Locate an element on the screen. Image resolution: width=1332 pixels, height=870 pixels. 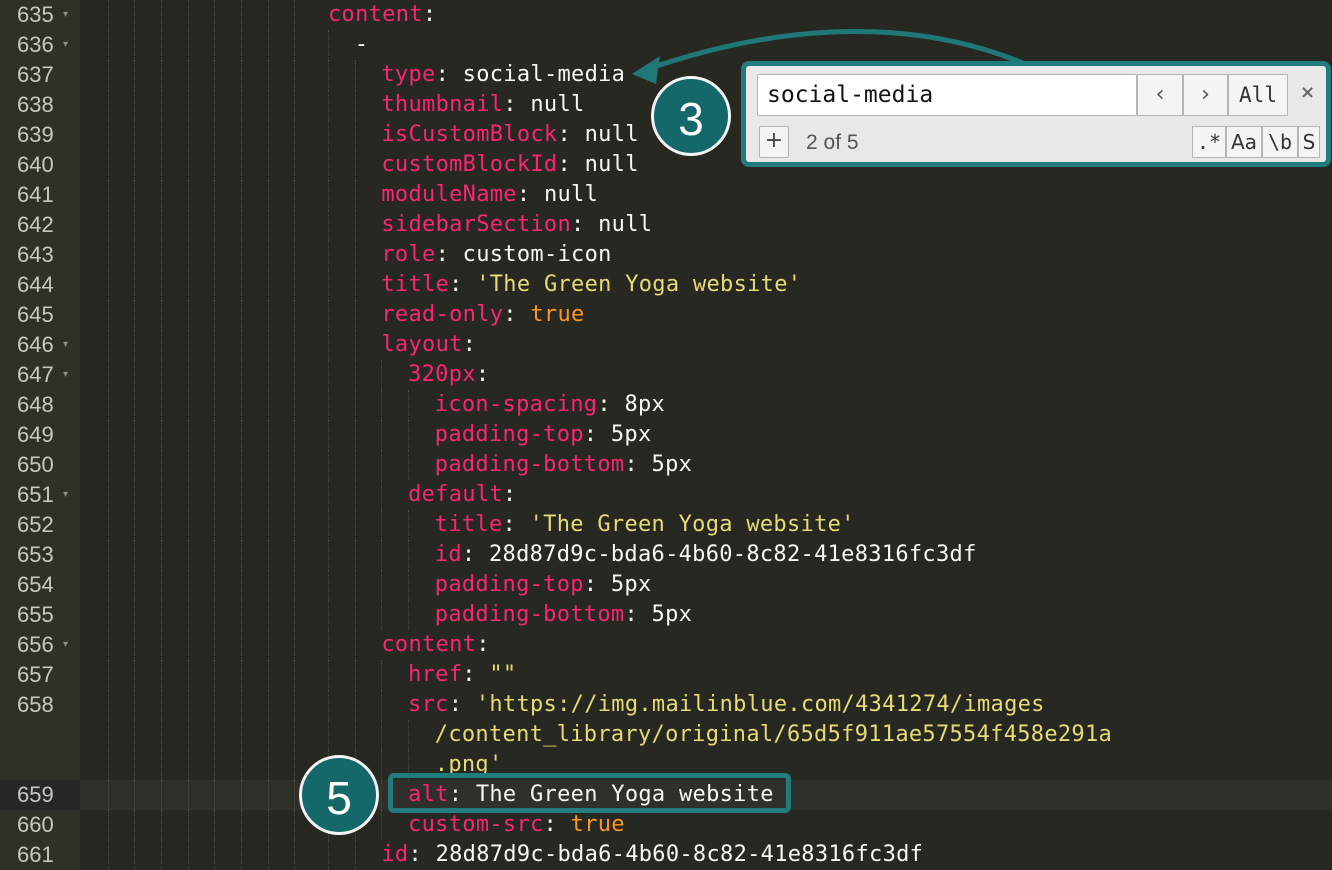
search-input is located at coordinates (947, 95).